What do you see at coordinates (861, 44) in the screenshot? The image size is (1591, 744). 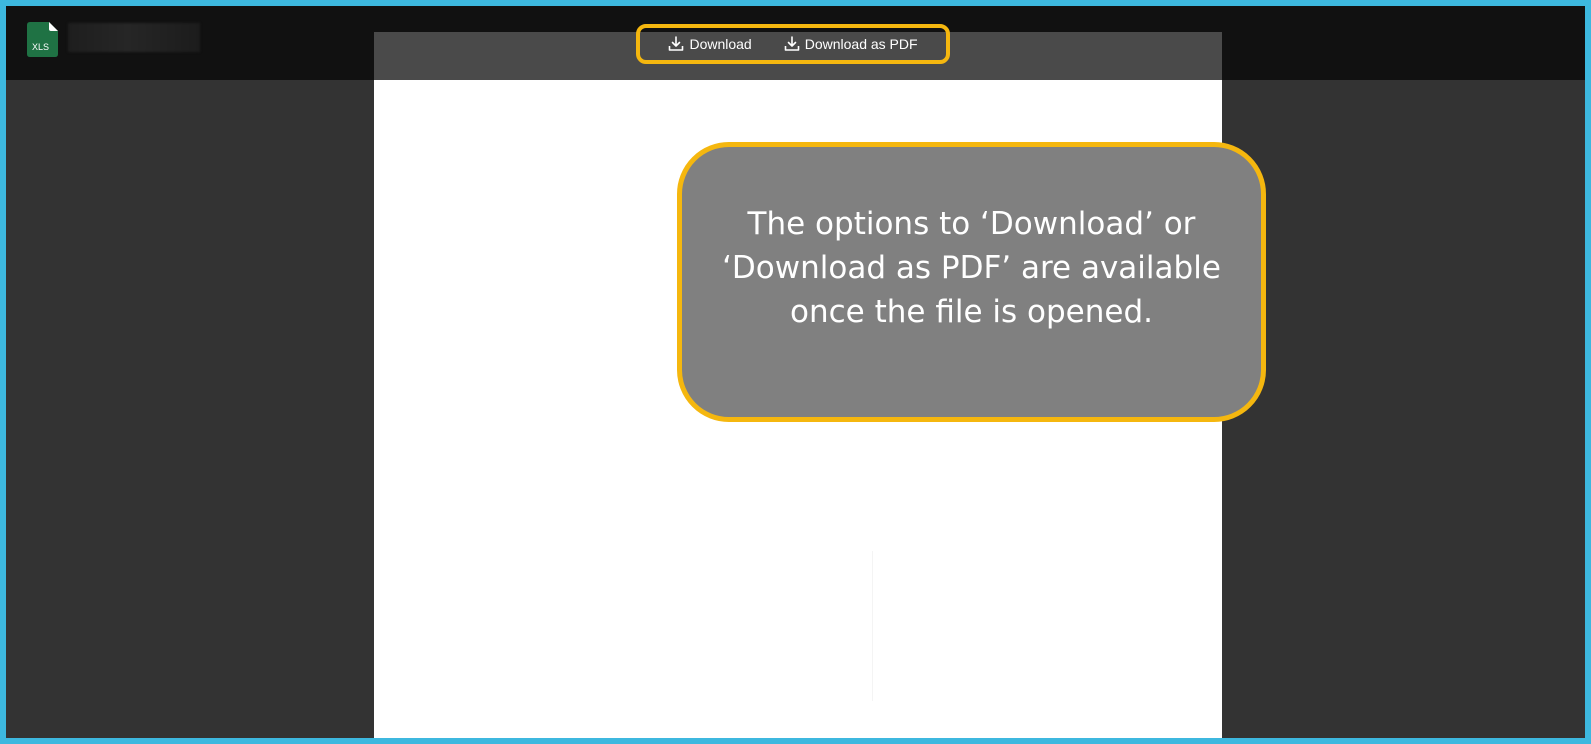 I see `download-as-pdf-button-label: Download as PDF` at bounding box center [861, 44].